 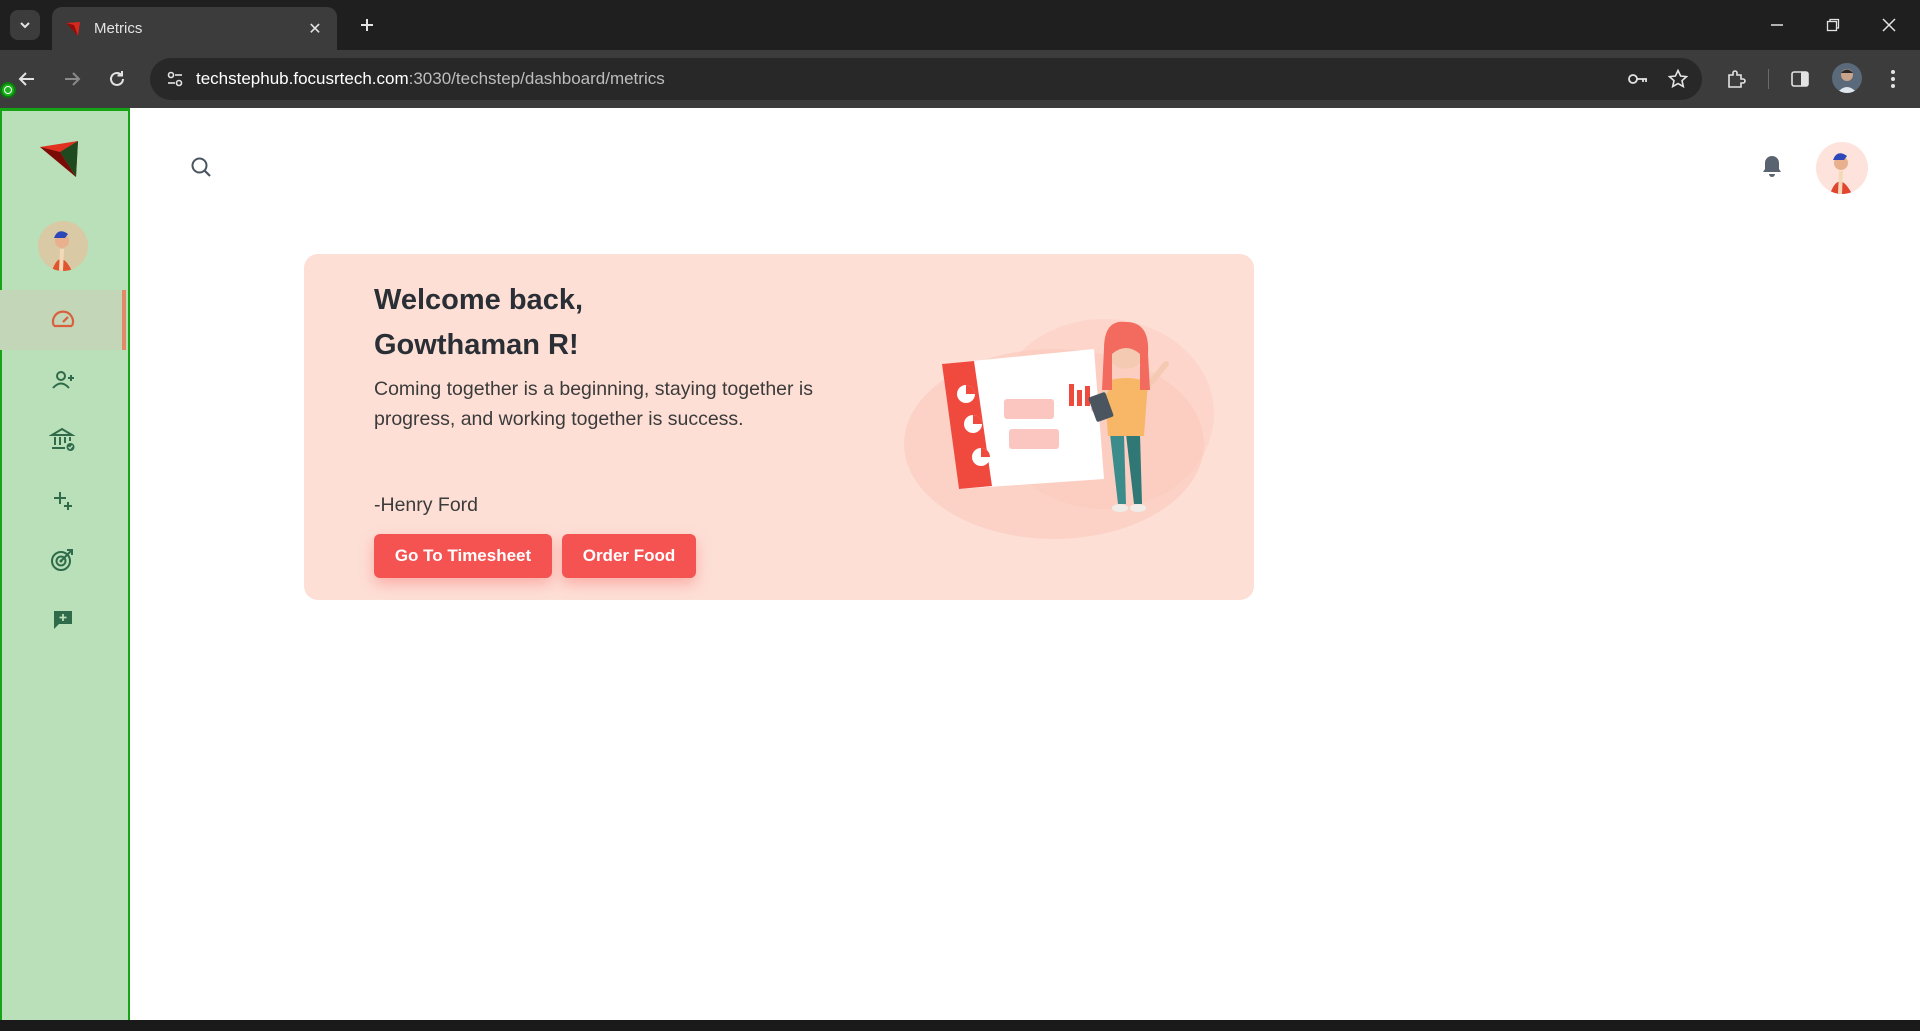 I want to click on key-icon, so click(x=1638, y=79).